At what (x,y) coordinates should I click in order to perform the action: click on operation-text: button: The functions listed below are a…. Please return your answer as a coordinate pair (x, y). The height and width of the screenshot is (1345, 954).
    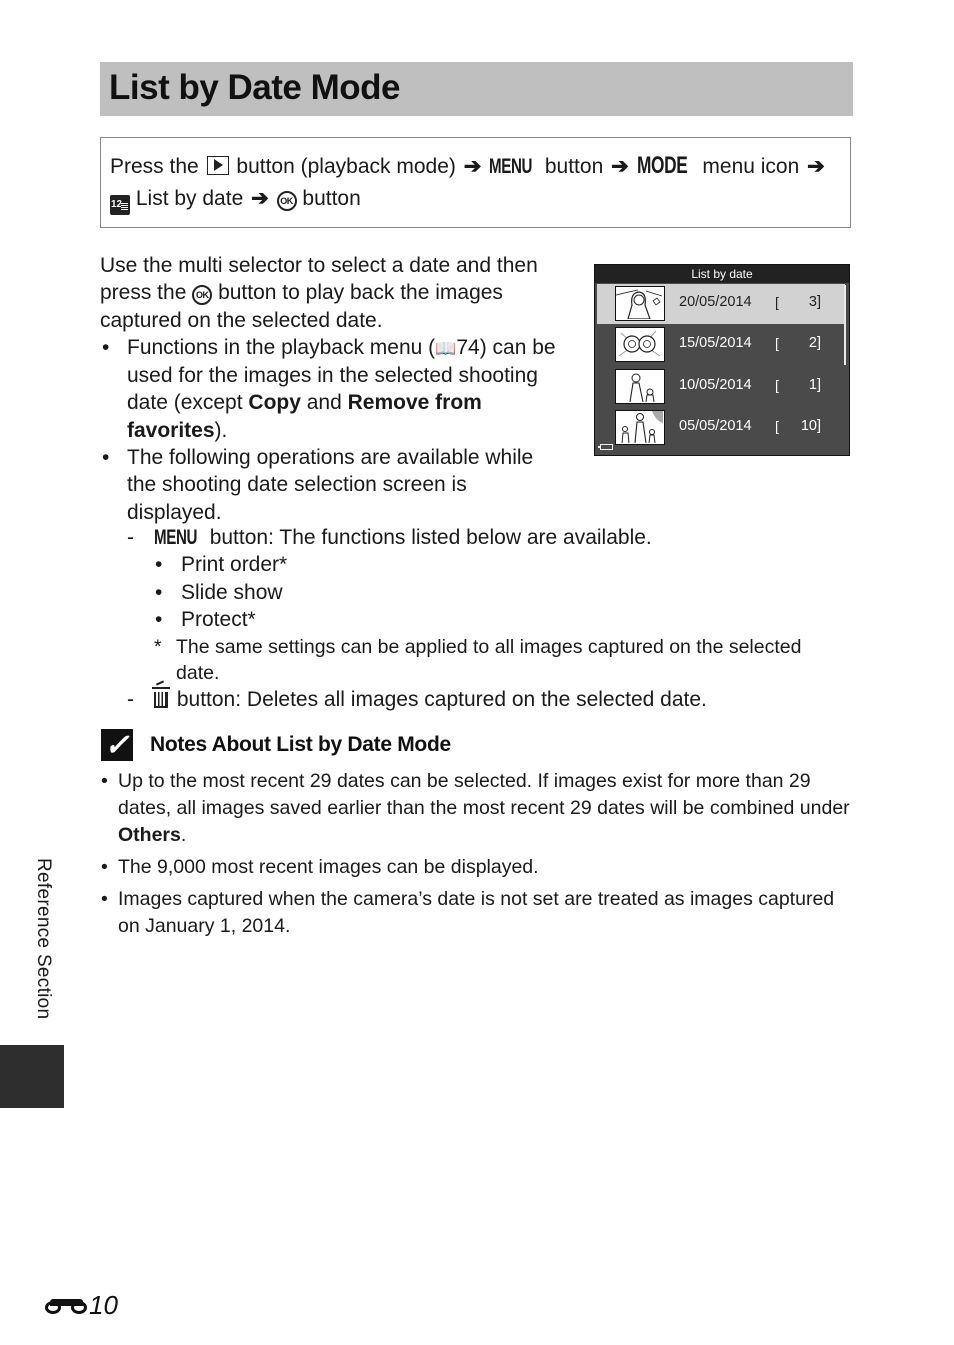
    Looking at the image, I should click on (430, 537).